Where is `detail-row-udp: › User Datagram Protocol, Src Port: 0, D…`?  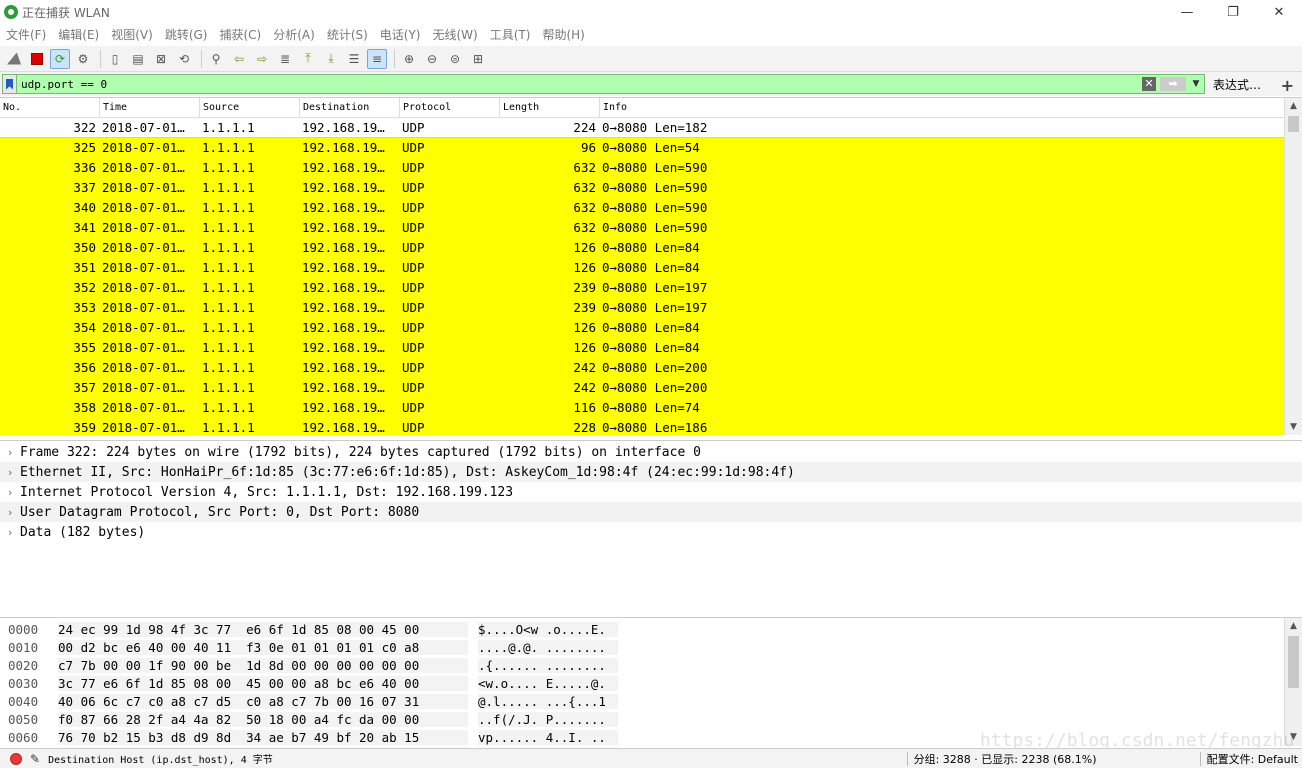
detail-row-udp: › User Datagram Protocol, Src Port: 0, D… is located at coordinates (651, 512).